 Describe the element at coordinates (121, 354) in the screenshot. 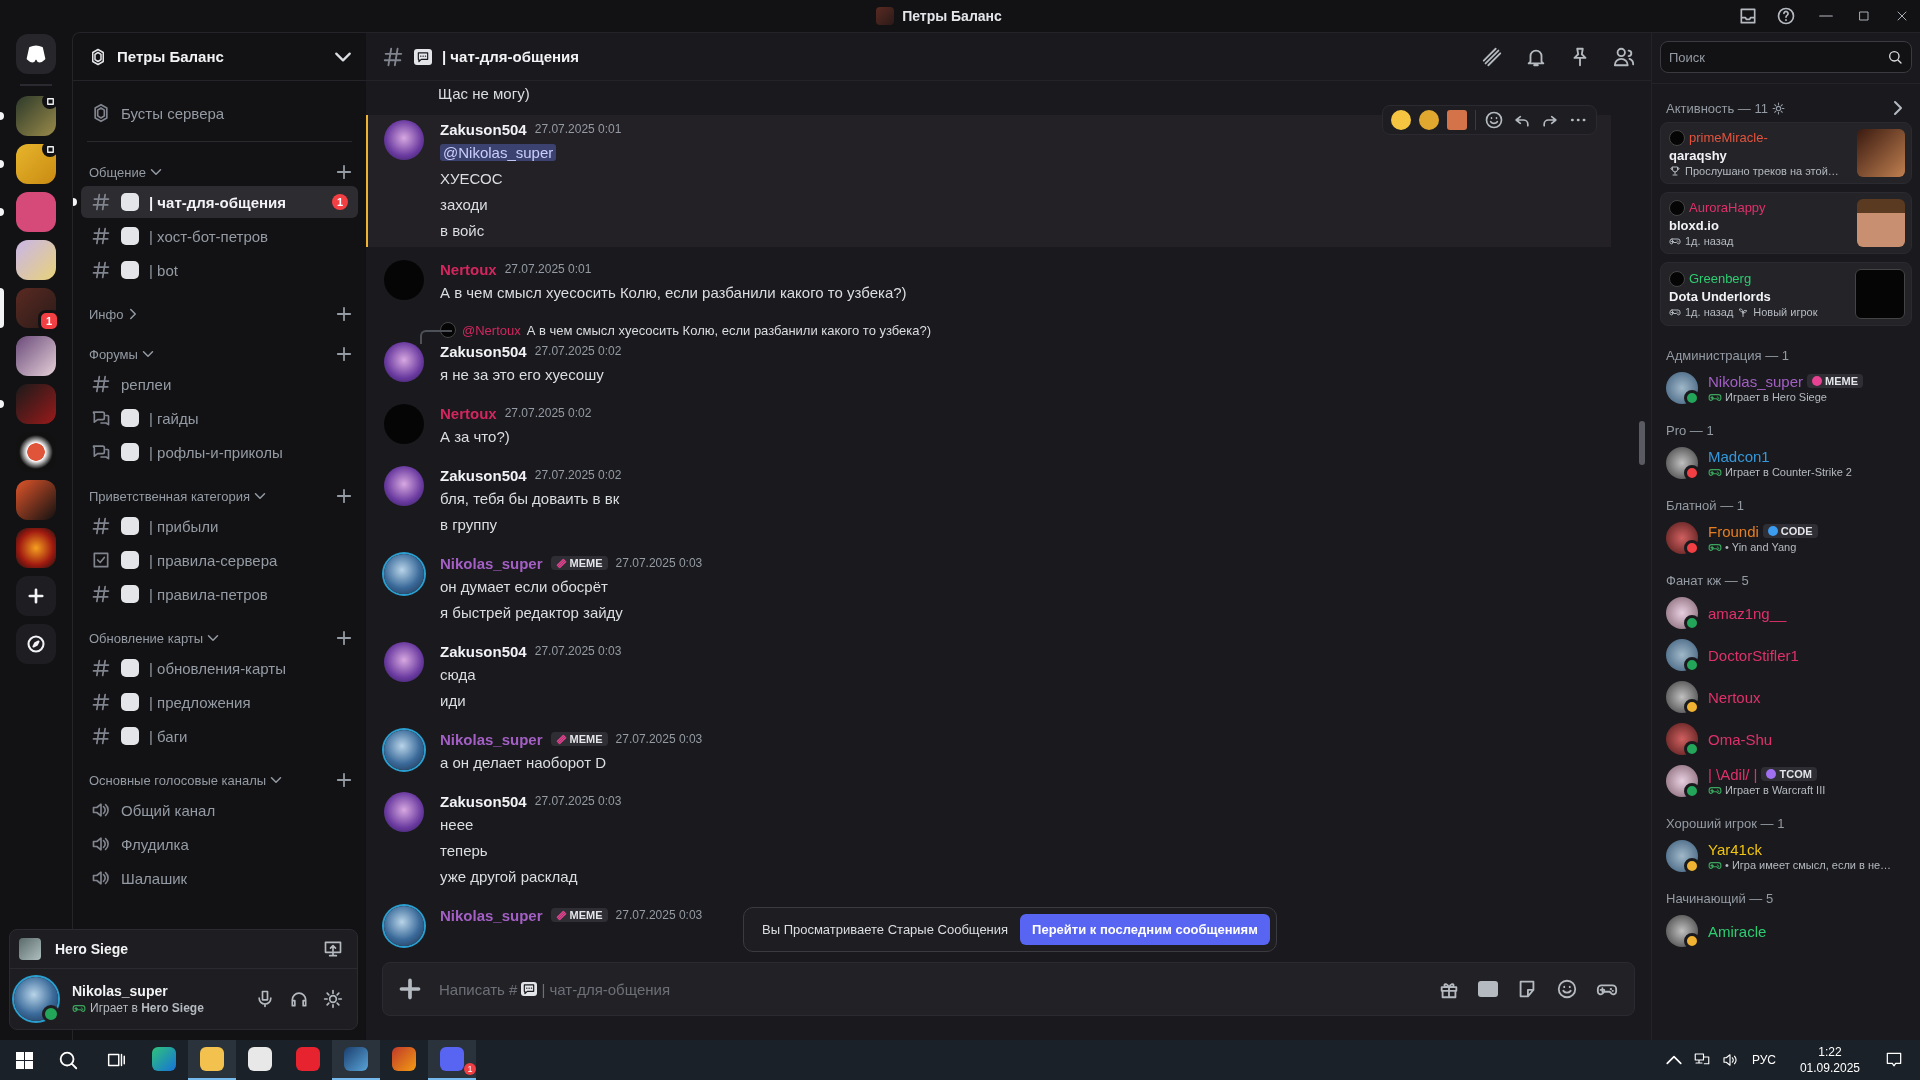

I see `category-header: Форумы` at that location.